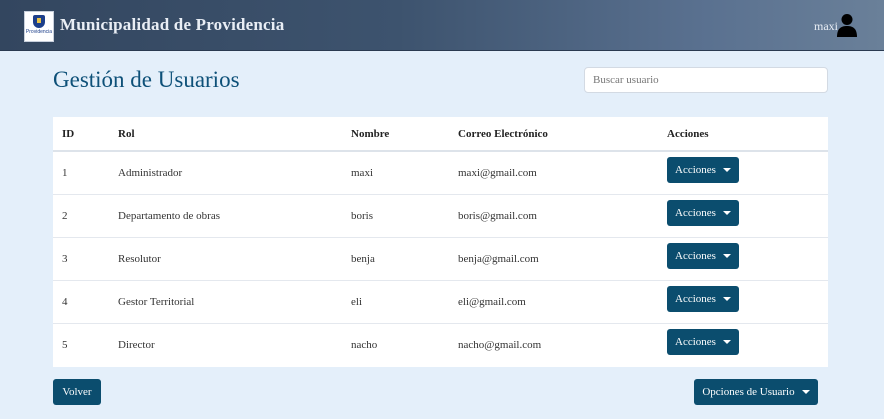 The image size is (884, 419). What do you see at coordinates (234, 216) in the screenshot?
I see `cell-rol: Departamento de obras` at bounding box center [234, 216].